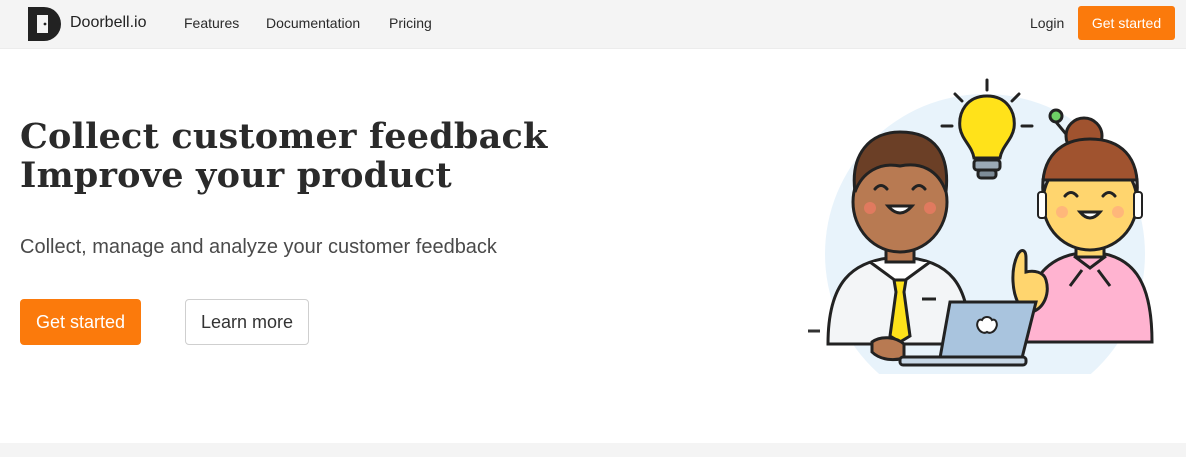 The width and height of the screenshot is (1186, 457). What do you see at coordinates (108, 23) in the screenshot?
I see `brand-name: Doorbell.io` at bounding box center [108, 23].